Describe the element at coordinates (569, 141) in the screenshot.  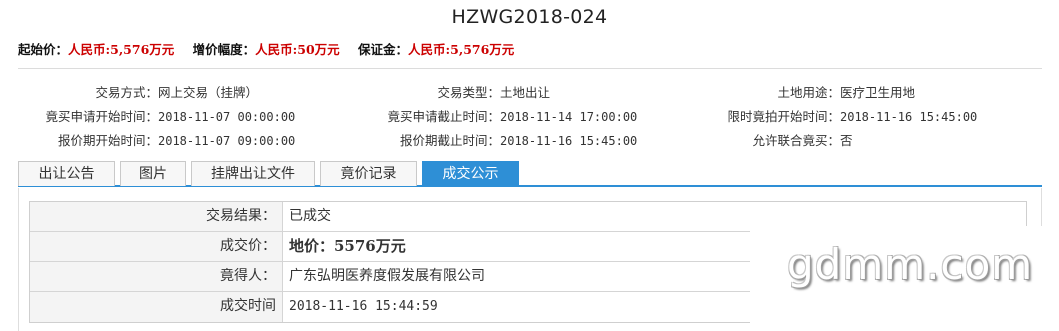
I see `quote-end-value: 2018-11-16 15:45:00` at that location.